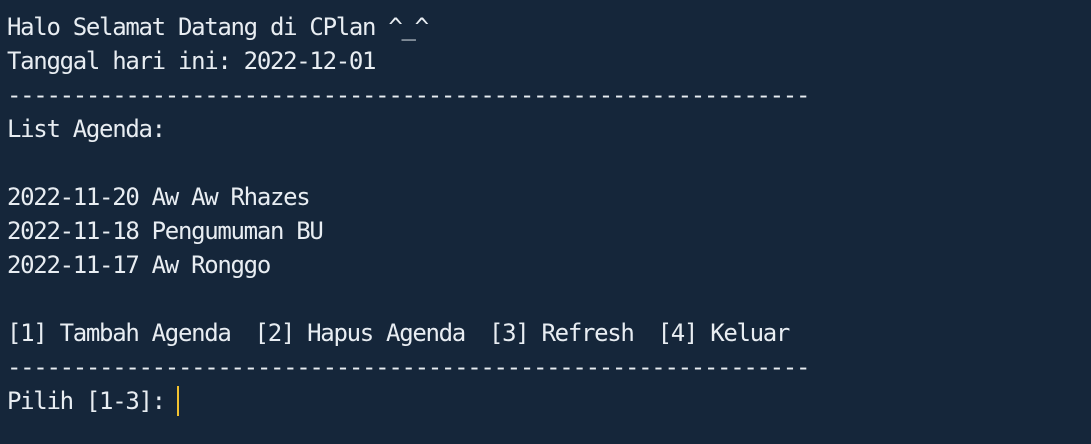  What do you see at coordinates (86, 129) in the screenshot?
I see `agenda-title: List Agenda:` at bounding box center [86, 129].